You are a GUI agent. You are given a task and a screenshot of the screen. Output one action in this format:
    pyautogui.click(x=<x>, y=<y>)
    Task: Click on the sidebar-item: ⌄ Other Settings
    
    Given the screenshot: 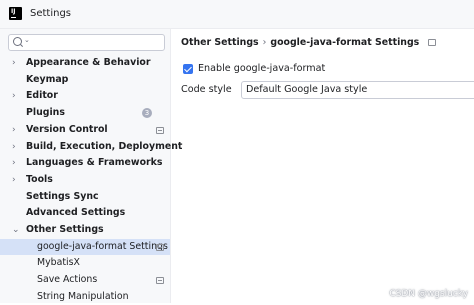 What is the action you would take?
    pyautogui.click(x=85, y=230)
    